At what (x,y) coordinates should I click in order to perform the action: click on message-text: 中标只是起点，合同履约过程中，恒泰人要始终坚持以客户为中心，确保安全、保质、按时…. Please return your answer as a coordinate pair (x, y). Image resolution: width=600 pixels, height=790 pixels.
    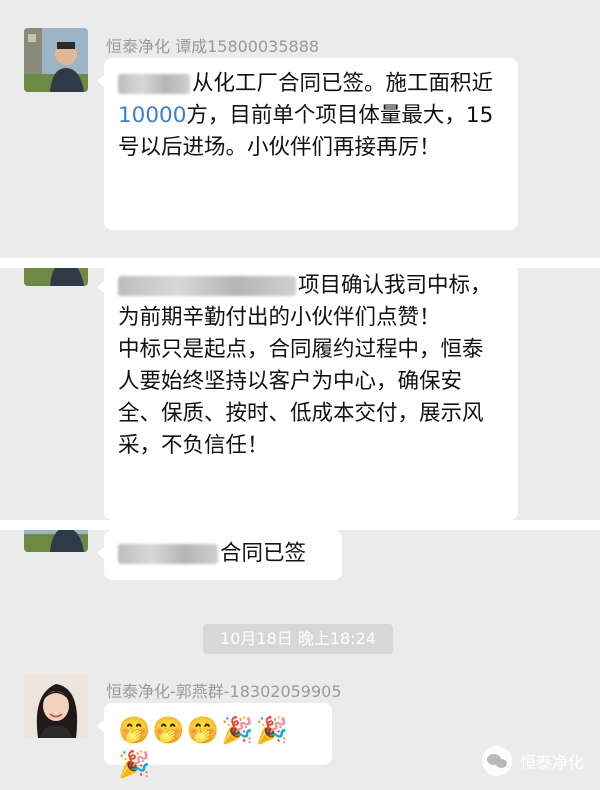
    Looking at the image, I should click on (301, 397).